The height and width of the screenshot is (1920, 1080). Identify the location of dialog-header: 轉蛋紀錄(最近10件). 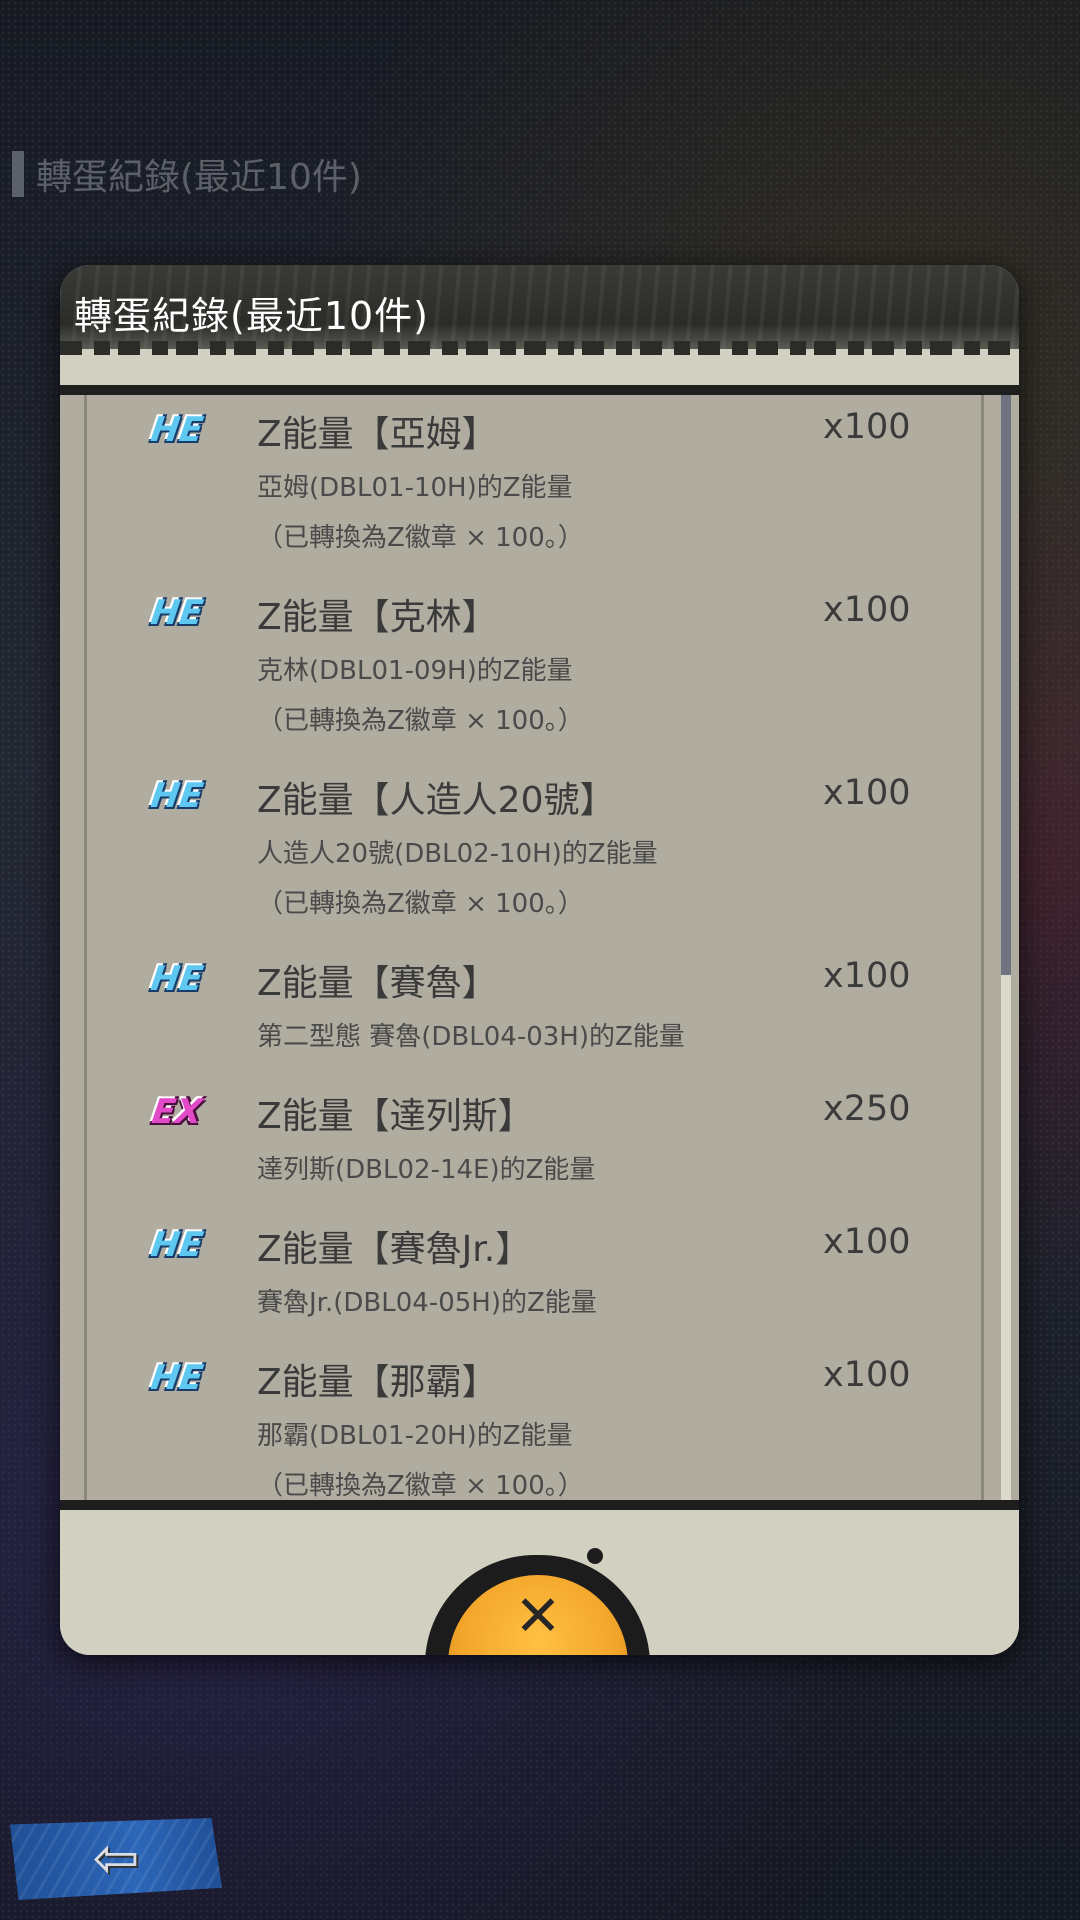
(539, 310).